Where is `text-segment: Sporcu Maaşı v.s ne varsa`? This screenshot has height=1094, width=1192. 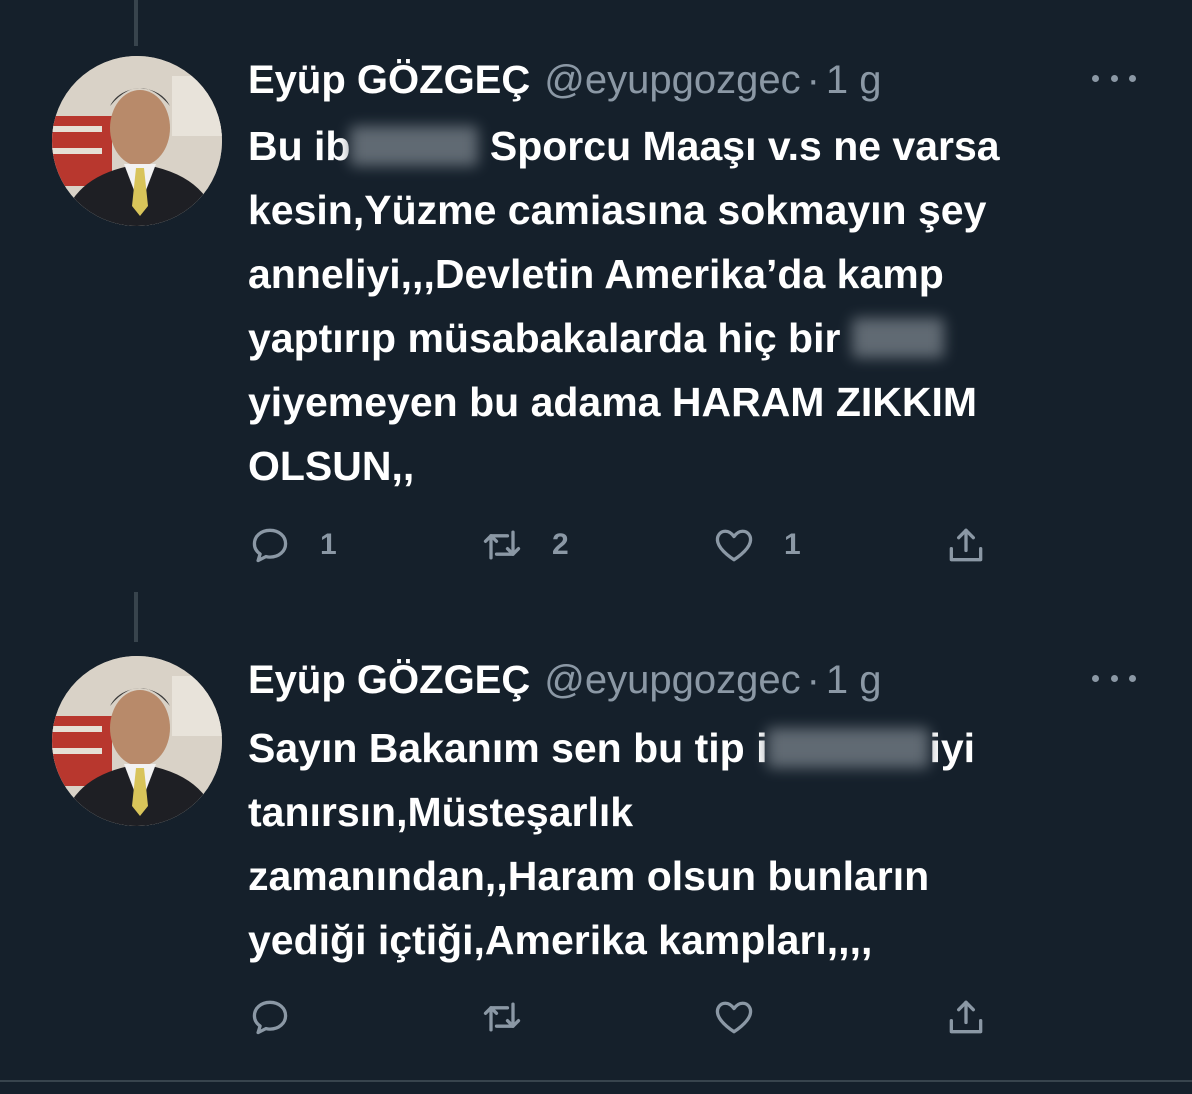 text-segment: Sporcu Maaşı v.s ne varsa is located at coordinates (739, 146).